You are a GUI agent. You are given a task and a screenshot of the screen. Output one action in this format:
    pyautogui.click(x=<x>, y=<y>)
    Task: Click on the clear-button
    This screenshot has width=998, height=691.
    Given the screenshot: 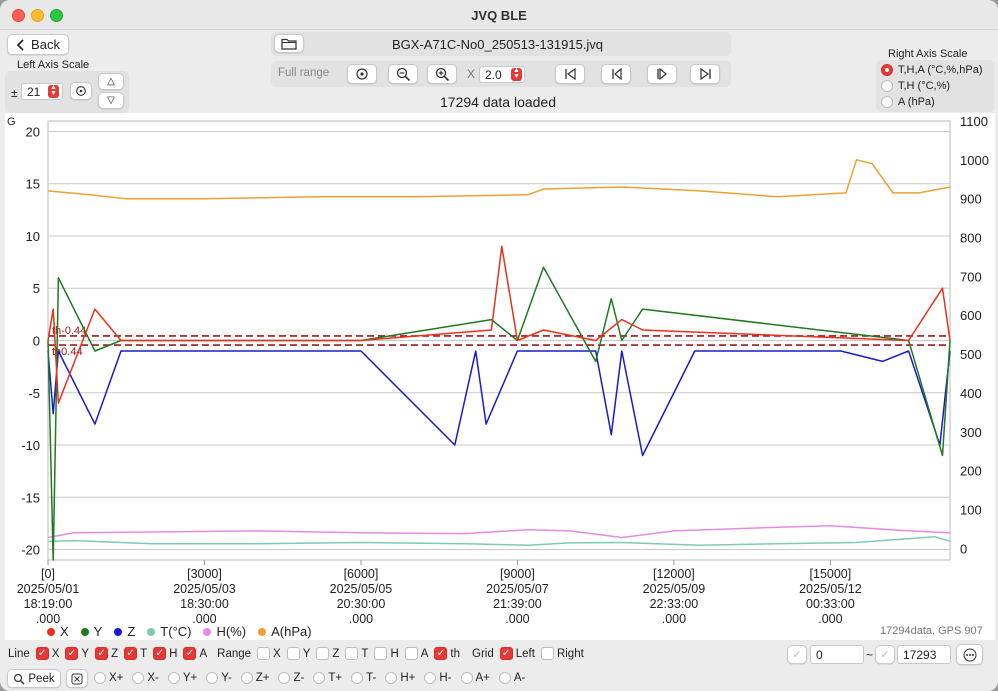 What is the action you would take?
    pyautogui.click(x=77, y=678)
    